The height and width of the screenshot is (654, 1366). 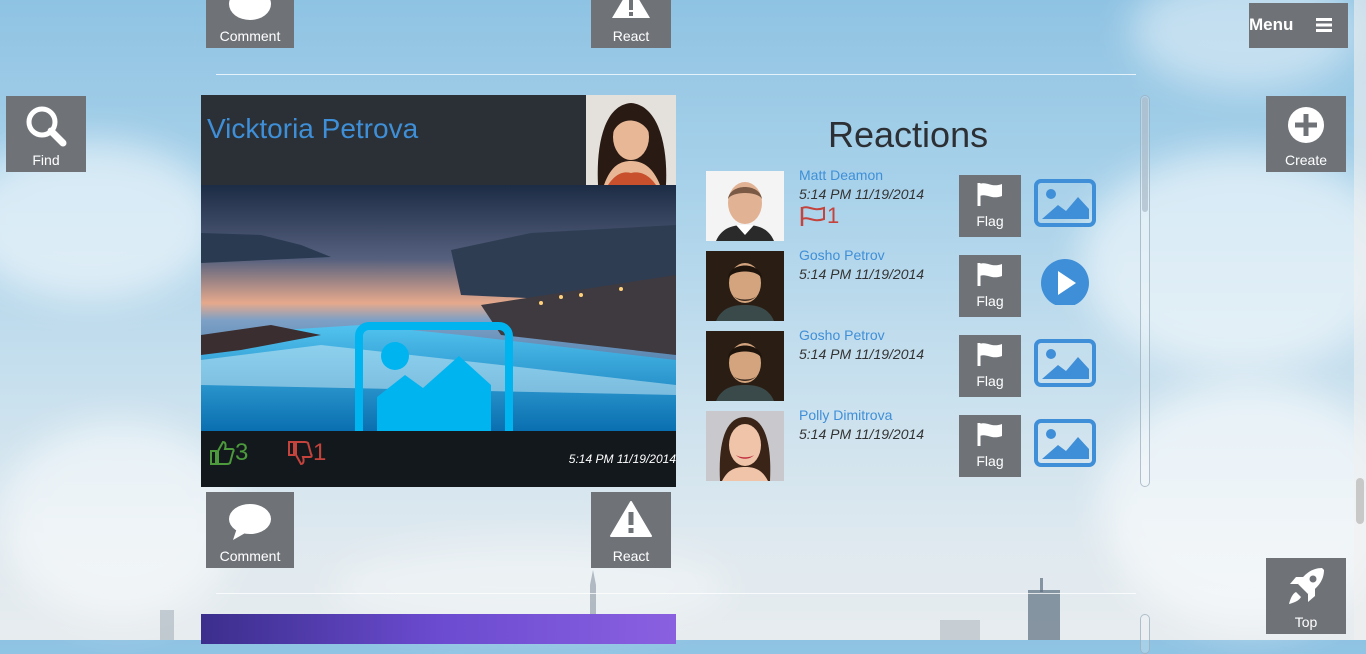 I want to click on reactor-name: Matt Deamon, so click(x=841, y=175).